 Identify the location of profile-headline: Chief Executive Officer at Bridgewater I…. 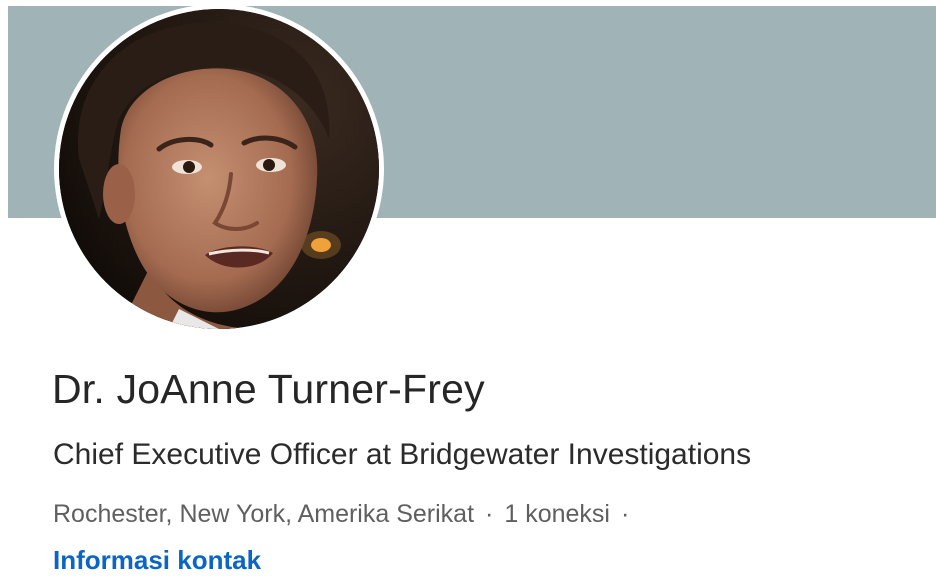
(402, 454).